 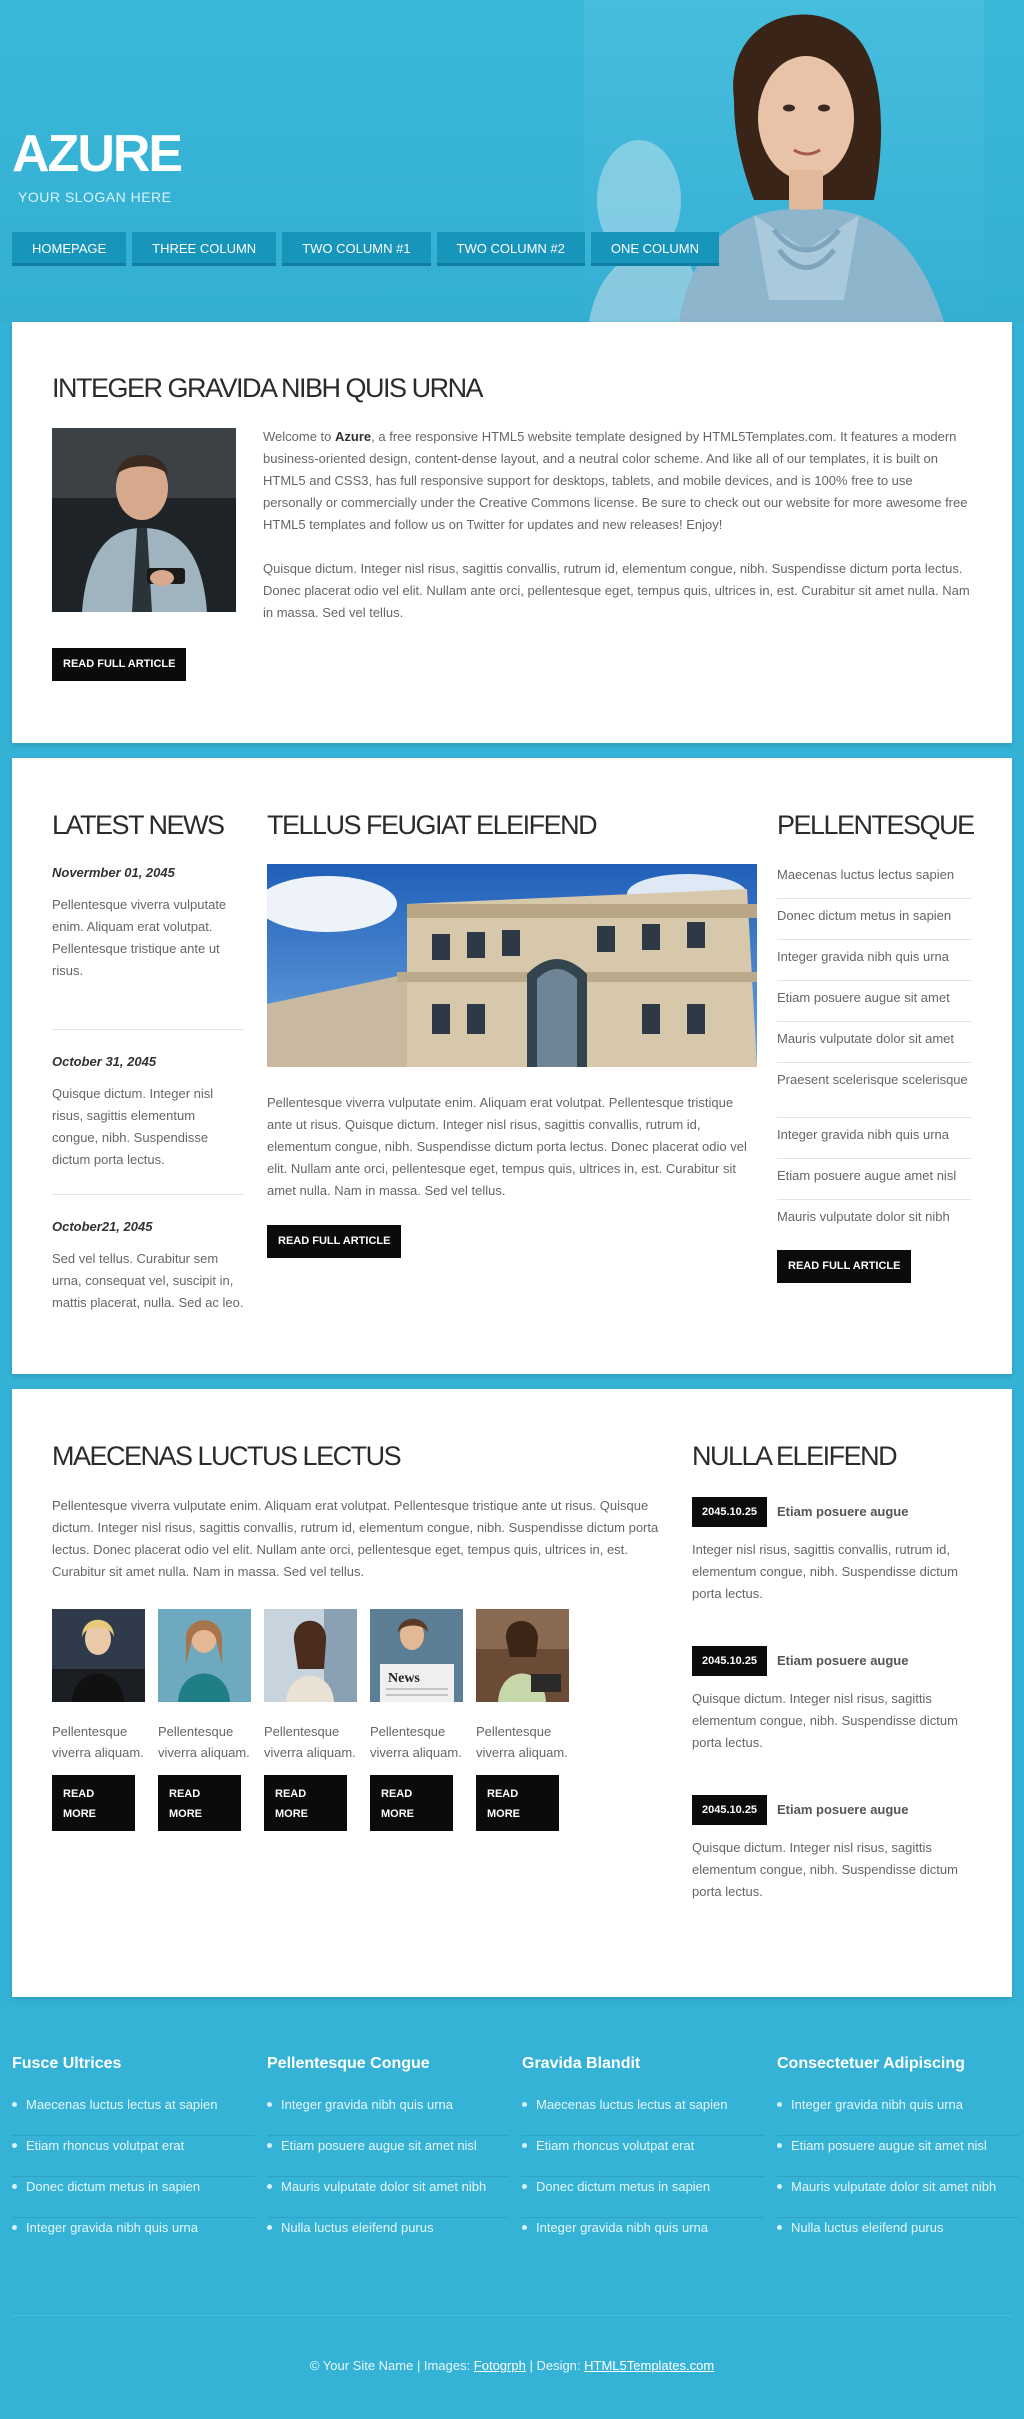 I want to click on intro-read-full-button: READ FULL ARTICLE, so click(x=119, y=664).